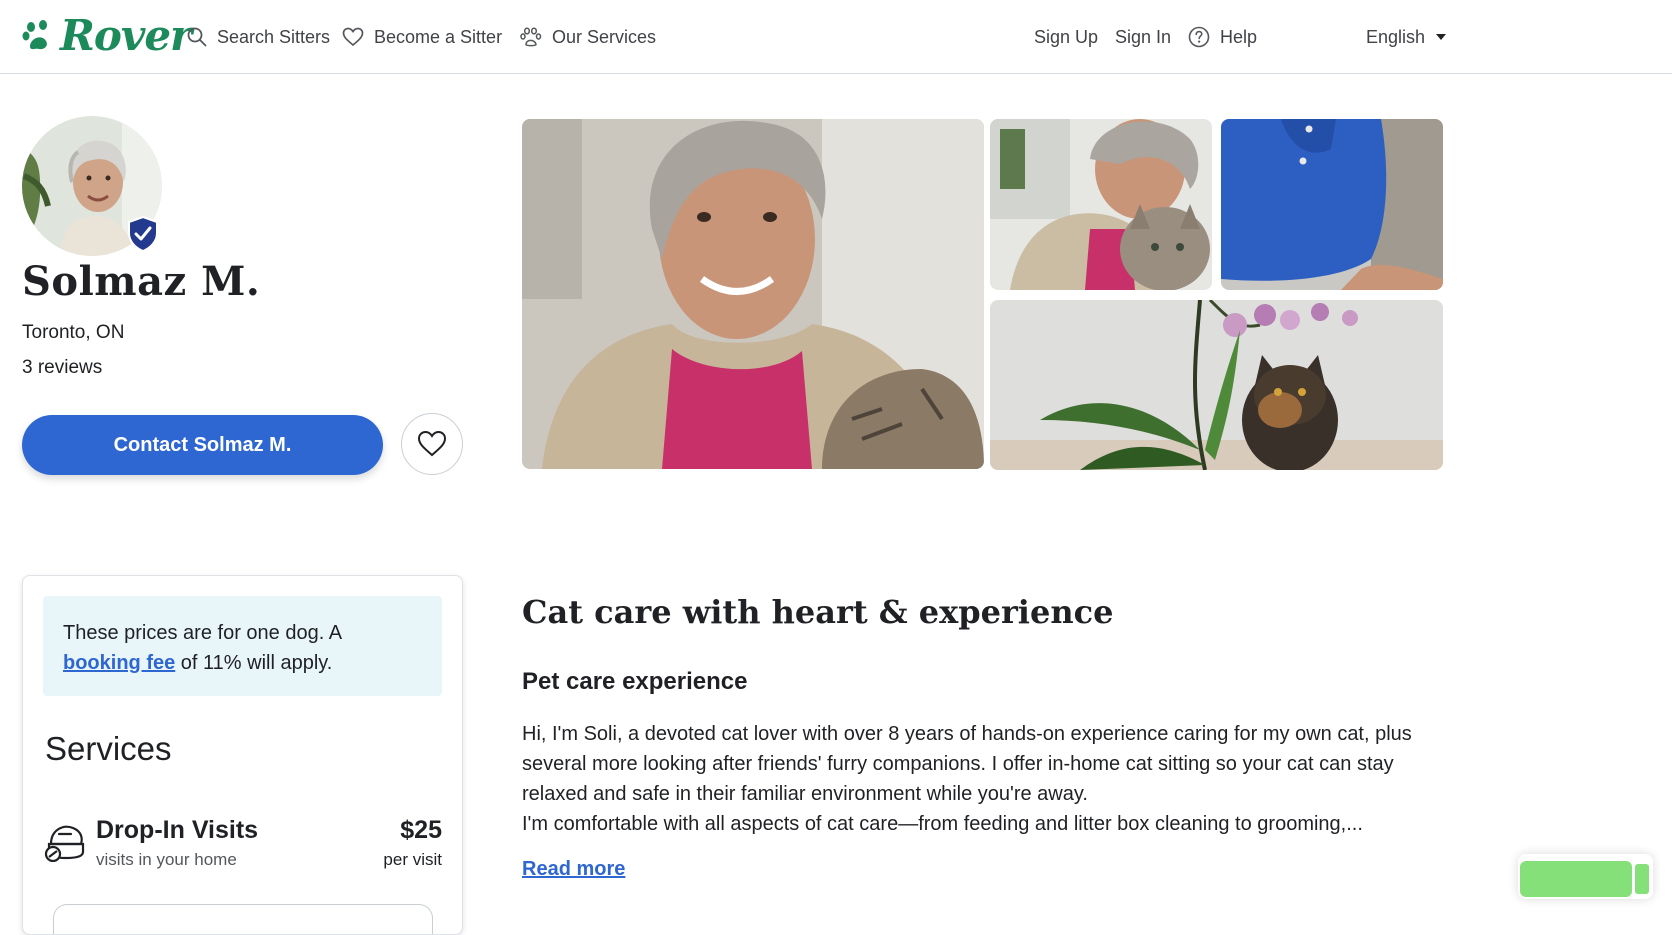 Image resolution: width=1672 pixels, height=935 pixels. I want to click on floating-widget, so click(1585, 876).